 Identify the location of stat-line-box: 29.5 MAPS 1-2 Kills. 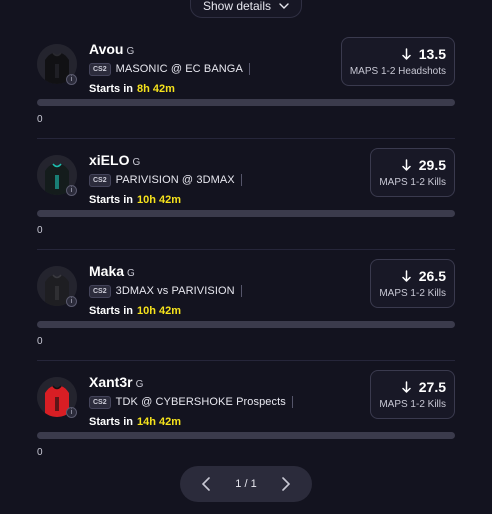
(412, 172).